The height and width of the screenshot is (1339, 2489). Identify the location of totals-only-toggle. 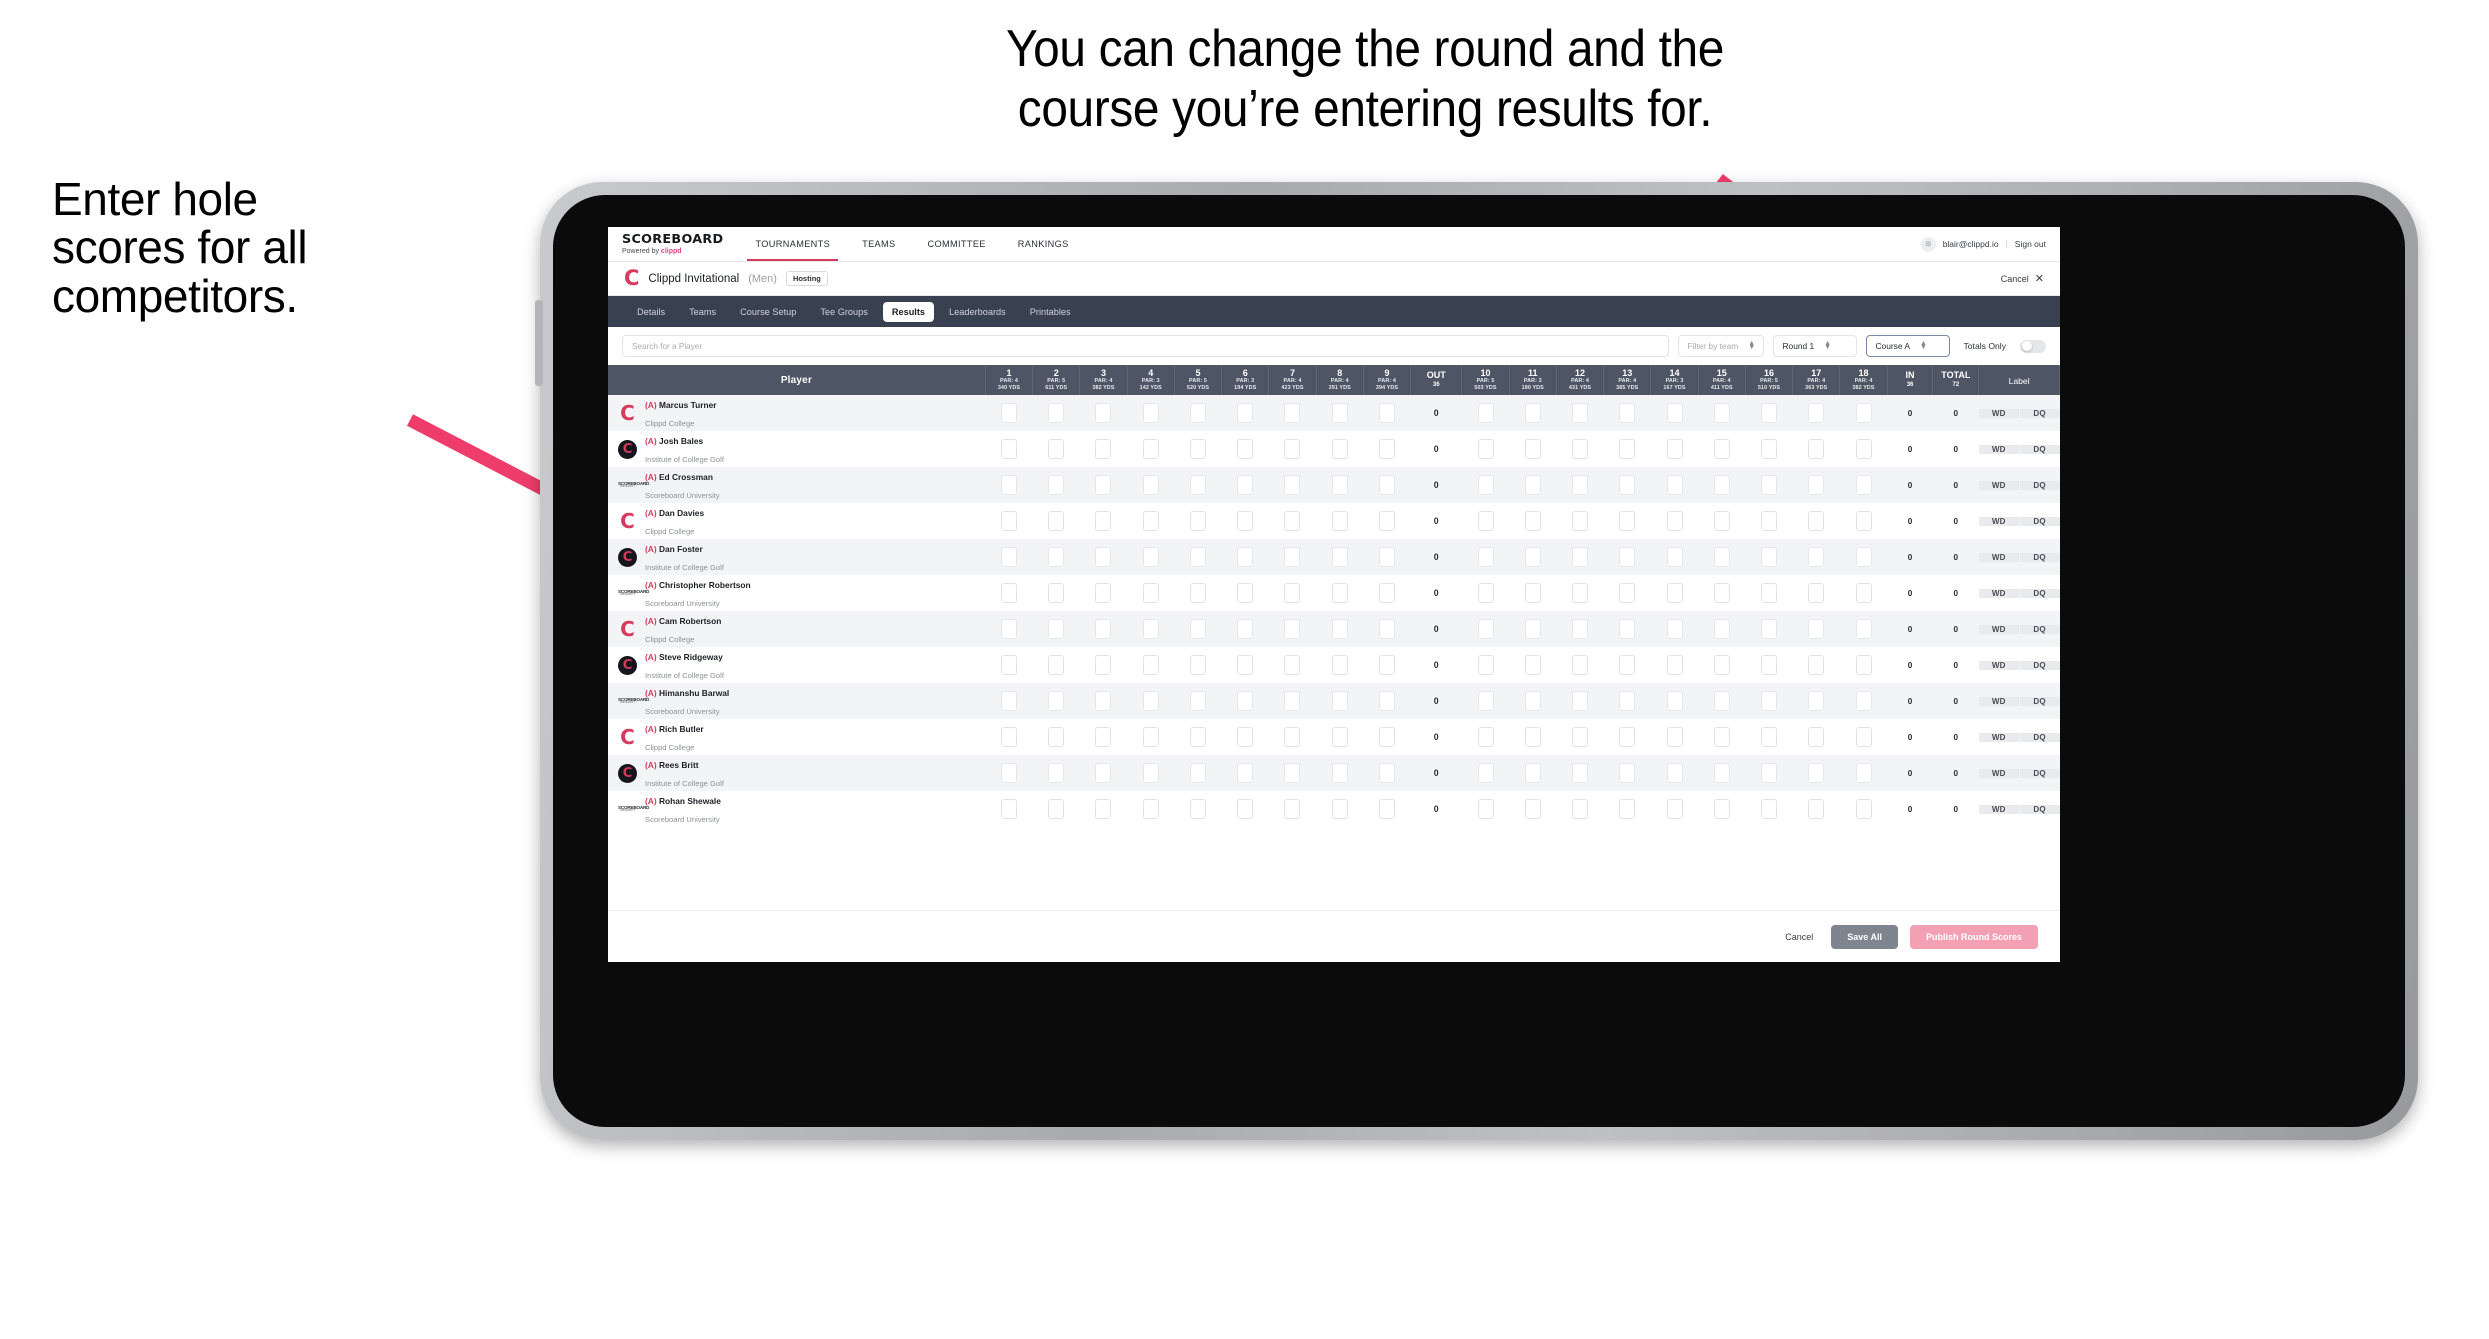
(2033, 346).